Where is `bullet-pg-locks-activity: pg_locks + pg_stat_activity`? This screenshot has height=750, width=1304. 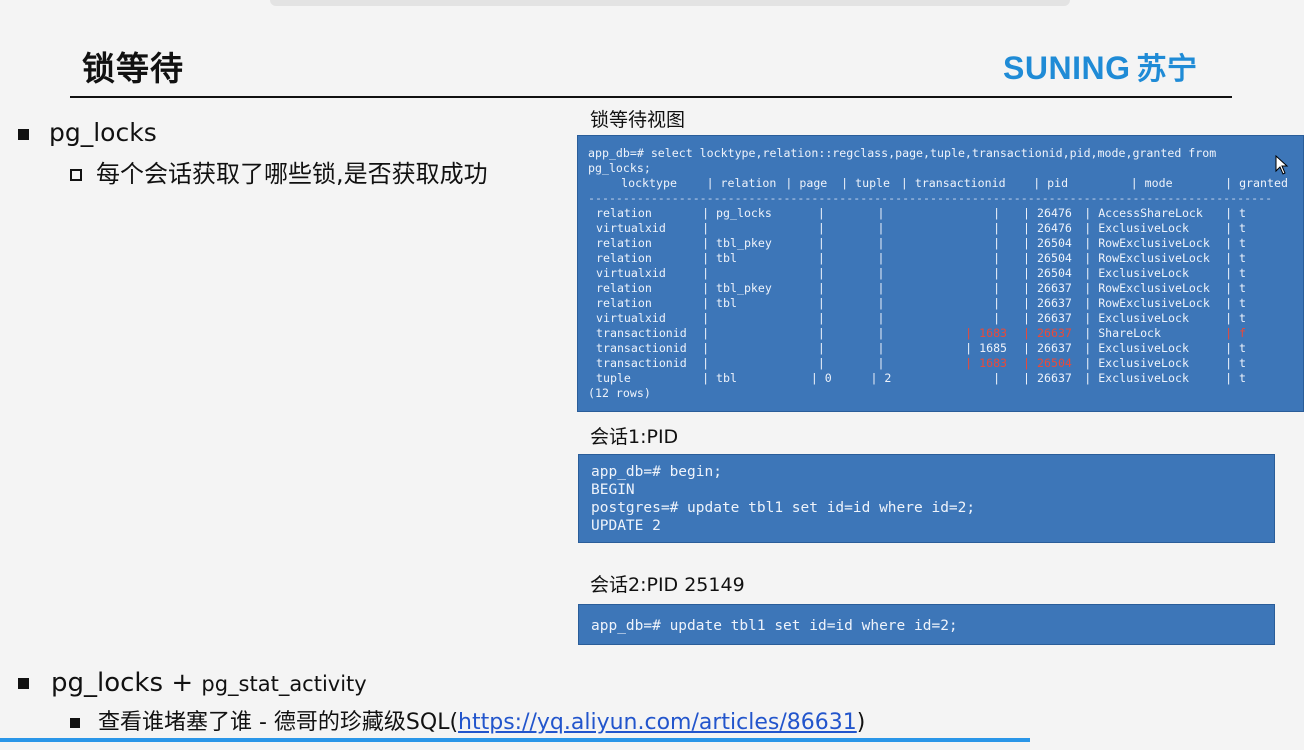 bullet-pg-locks-activity: pg_locks + pg_stat_activity is located at coordinates (192, 683).